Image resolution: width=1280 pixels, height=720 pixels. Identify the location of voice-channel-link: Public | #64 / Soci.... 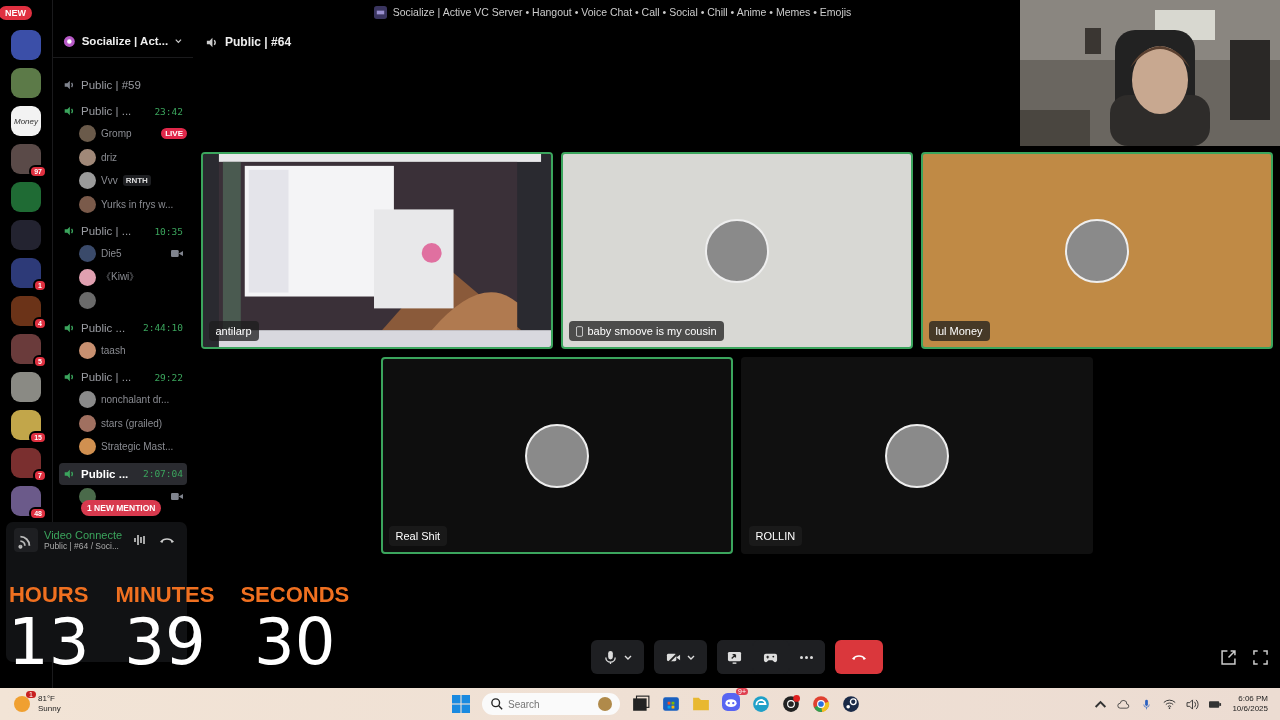
(83, 546).